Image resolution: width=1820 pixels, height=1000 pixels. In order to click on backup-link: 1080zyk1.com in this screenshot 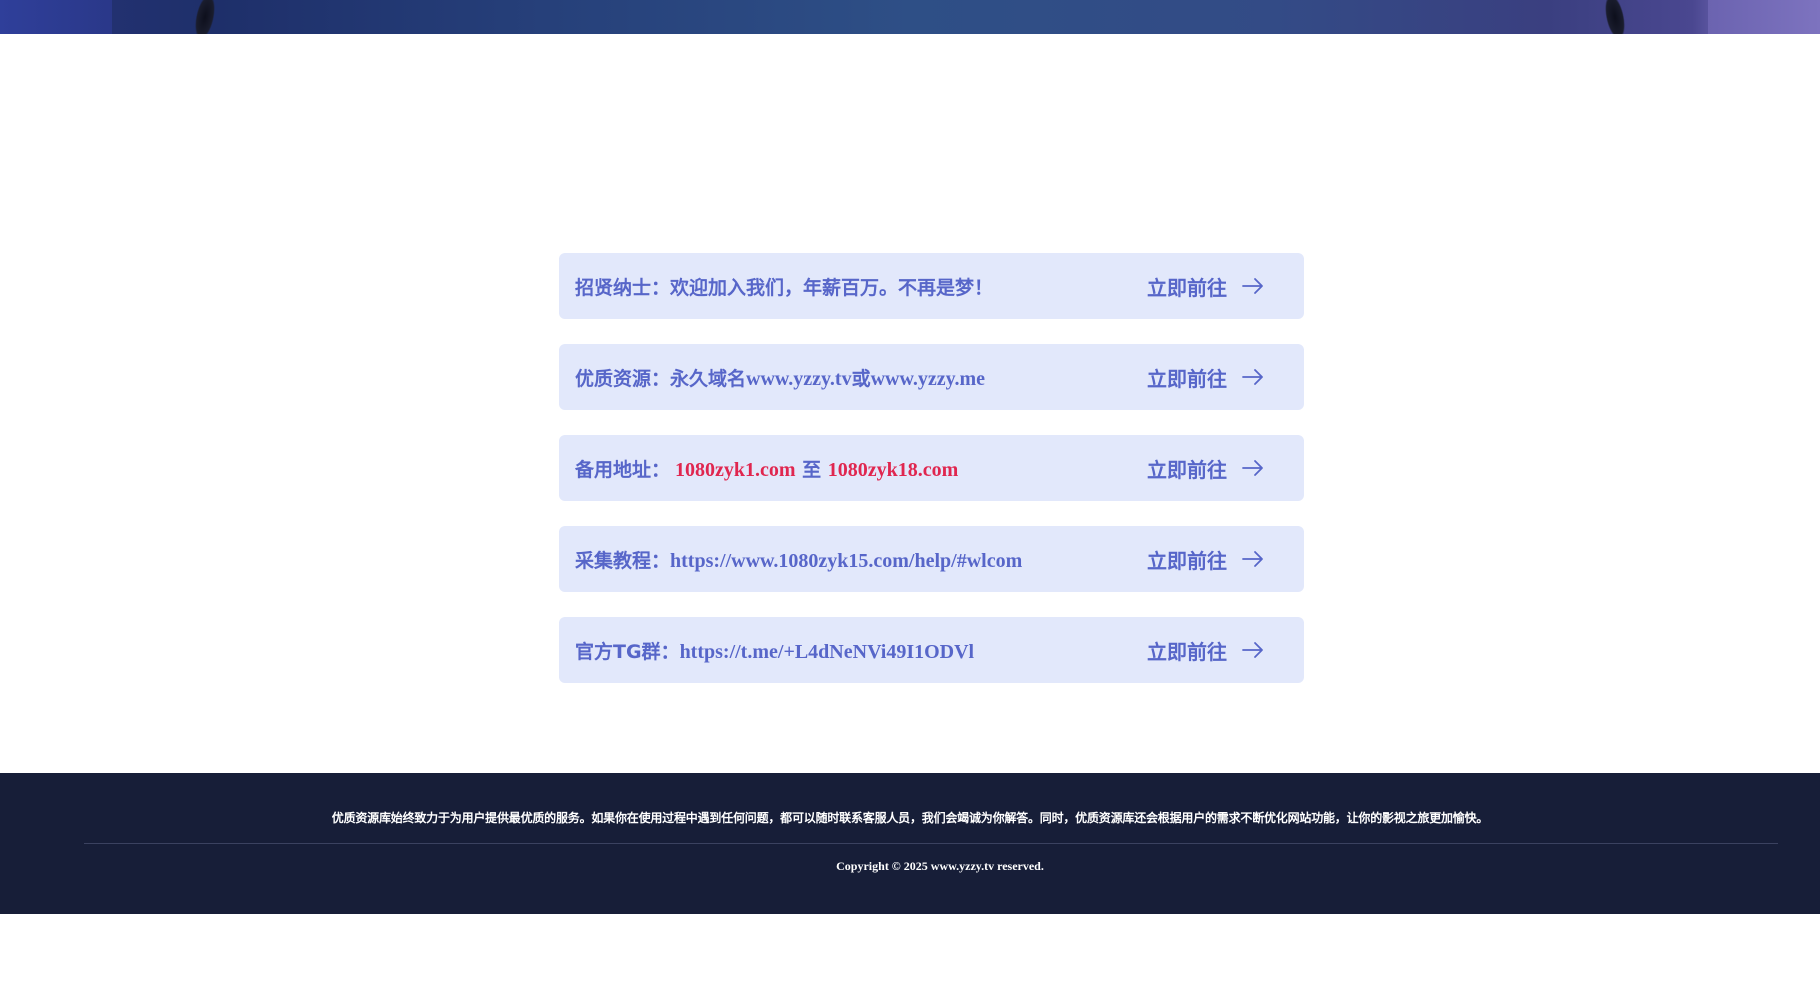, I will do `click(733, 470)`.